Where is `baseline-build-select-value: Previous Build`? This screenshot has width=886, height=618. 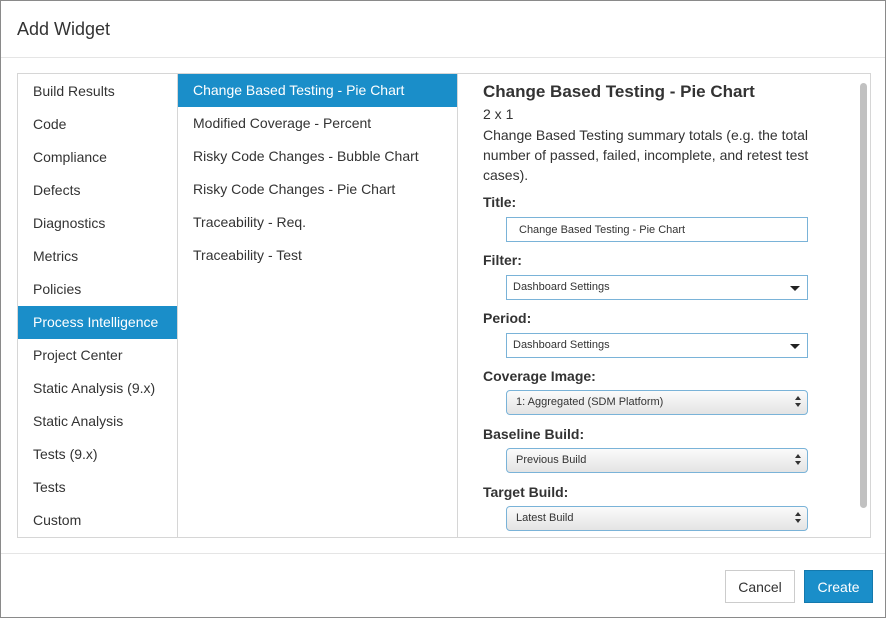 baseline-build-select-value: Previous Build is located at coordinates (551, 460).